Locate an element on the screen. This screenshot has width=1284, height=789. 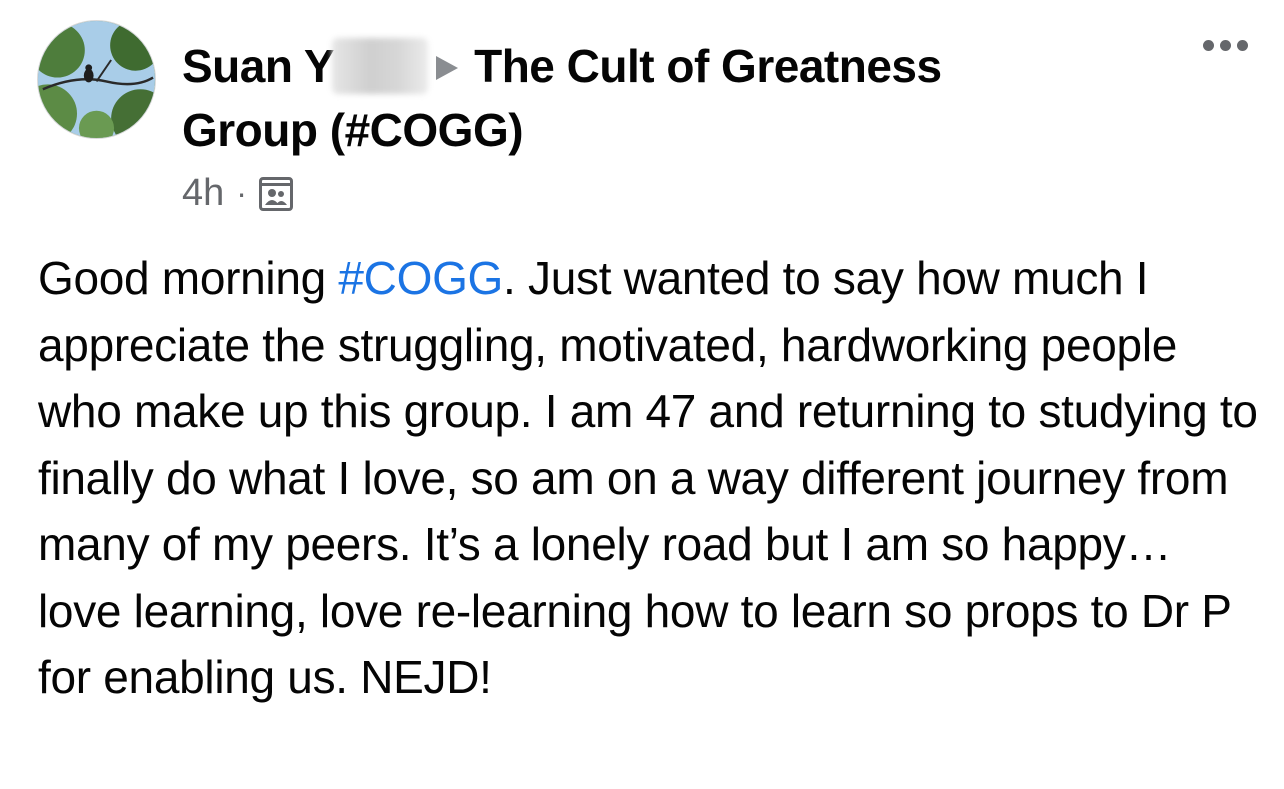
group-audience-icon is located at coordinates (275, 193).